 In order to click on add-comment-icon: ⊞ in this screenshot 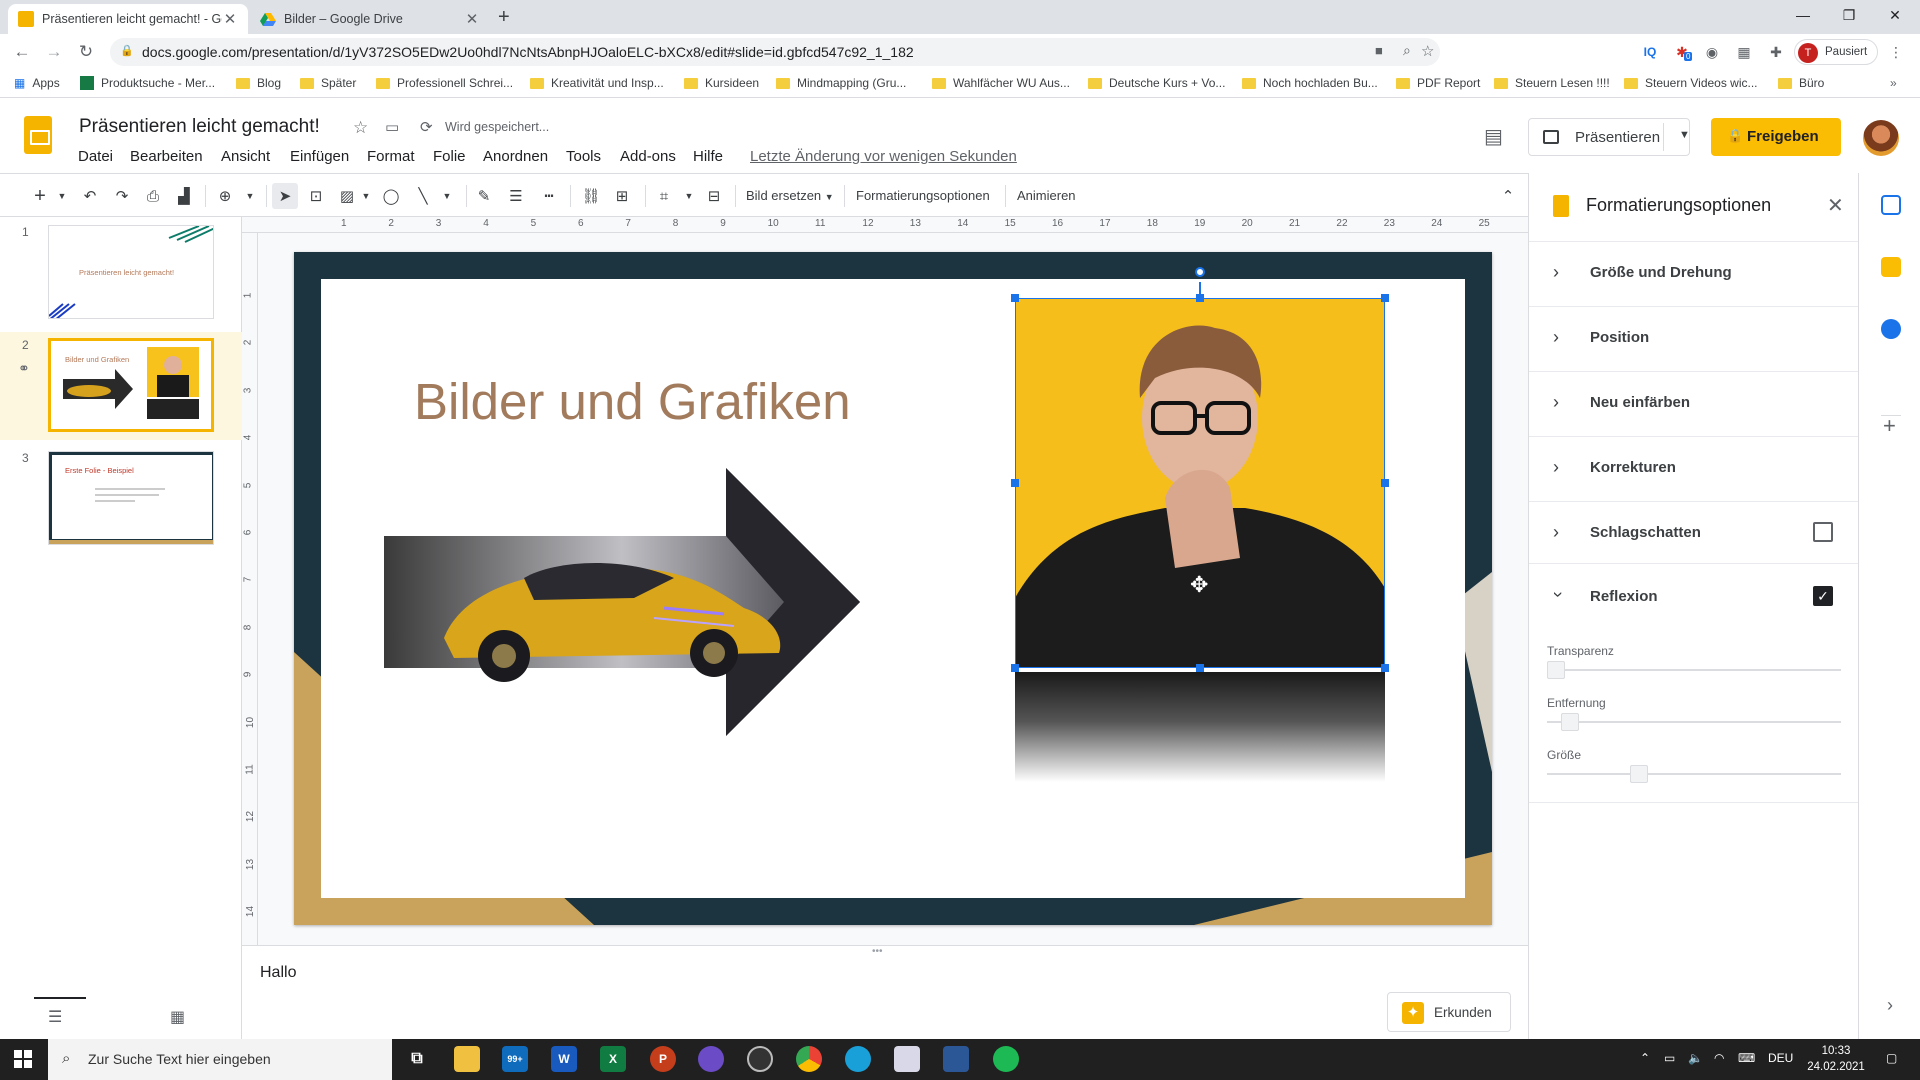, I will do `click(622, 196)`.